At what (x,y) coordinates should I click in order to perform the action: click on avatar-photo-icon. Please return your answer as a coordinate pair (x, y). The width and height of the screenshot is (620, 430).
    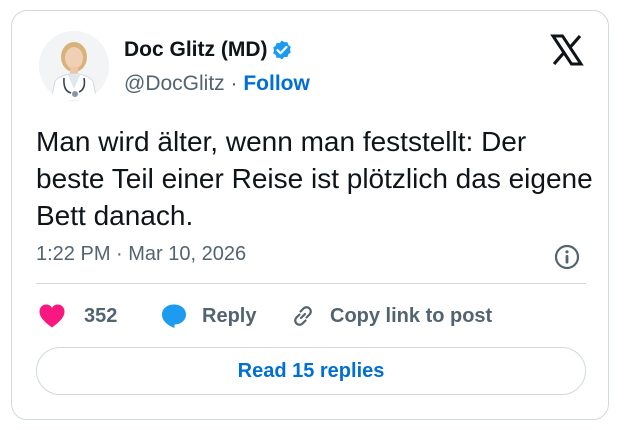
    Looking at the image, I should click on (74, 66).